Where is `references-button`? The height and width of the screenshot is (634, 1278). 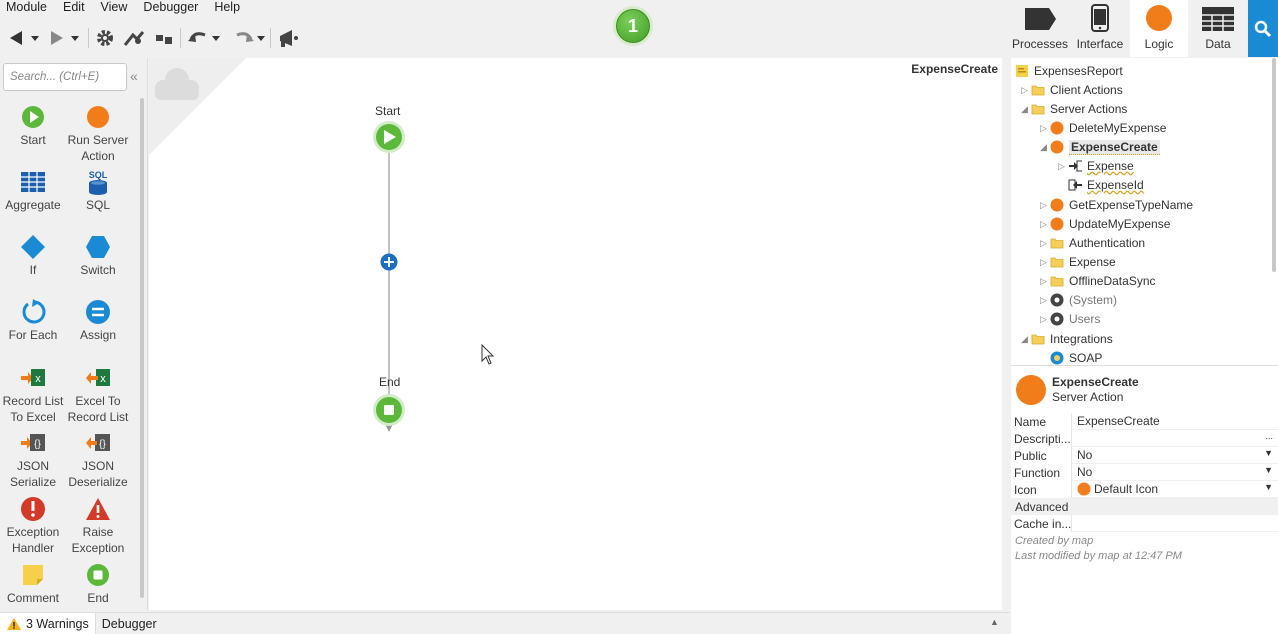
references-button is located at coordinates (164, 38).